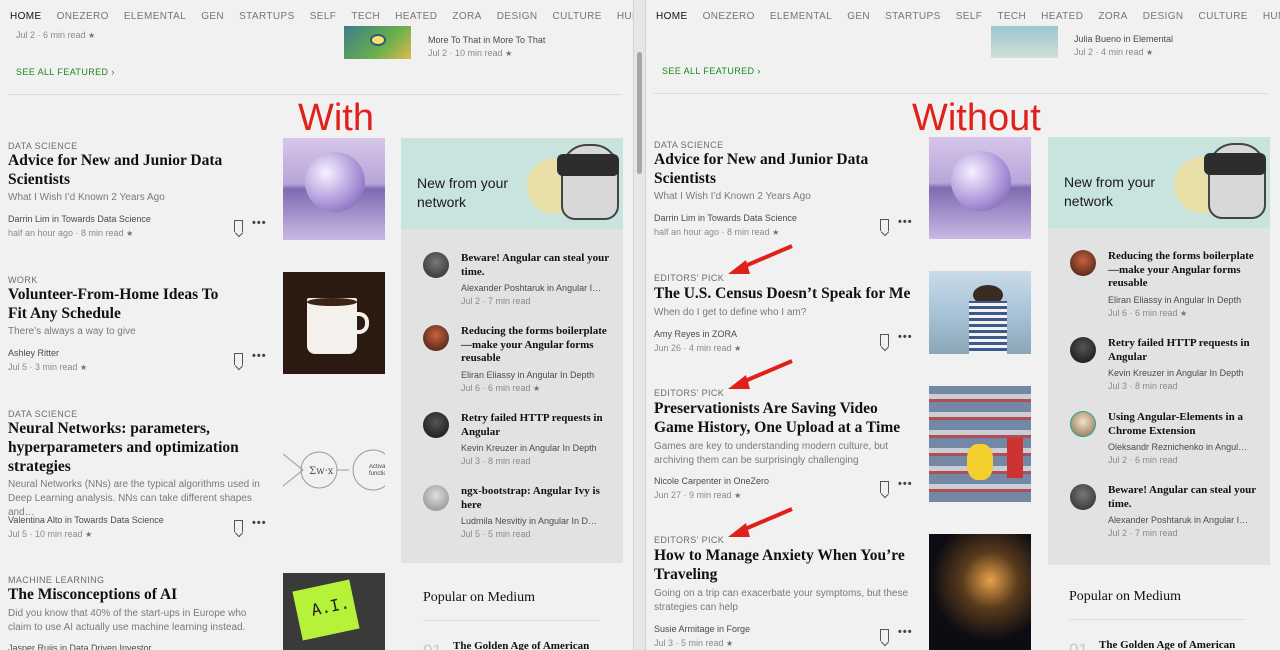 The width and height of the screenshot is (1280, 650). I want to click on featured-author: Julia Bueno in Elemental, so click(1123, 39).